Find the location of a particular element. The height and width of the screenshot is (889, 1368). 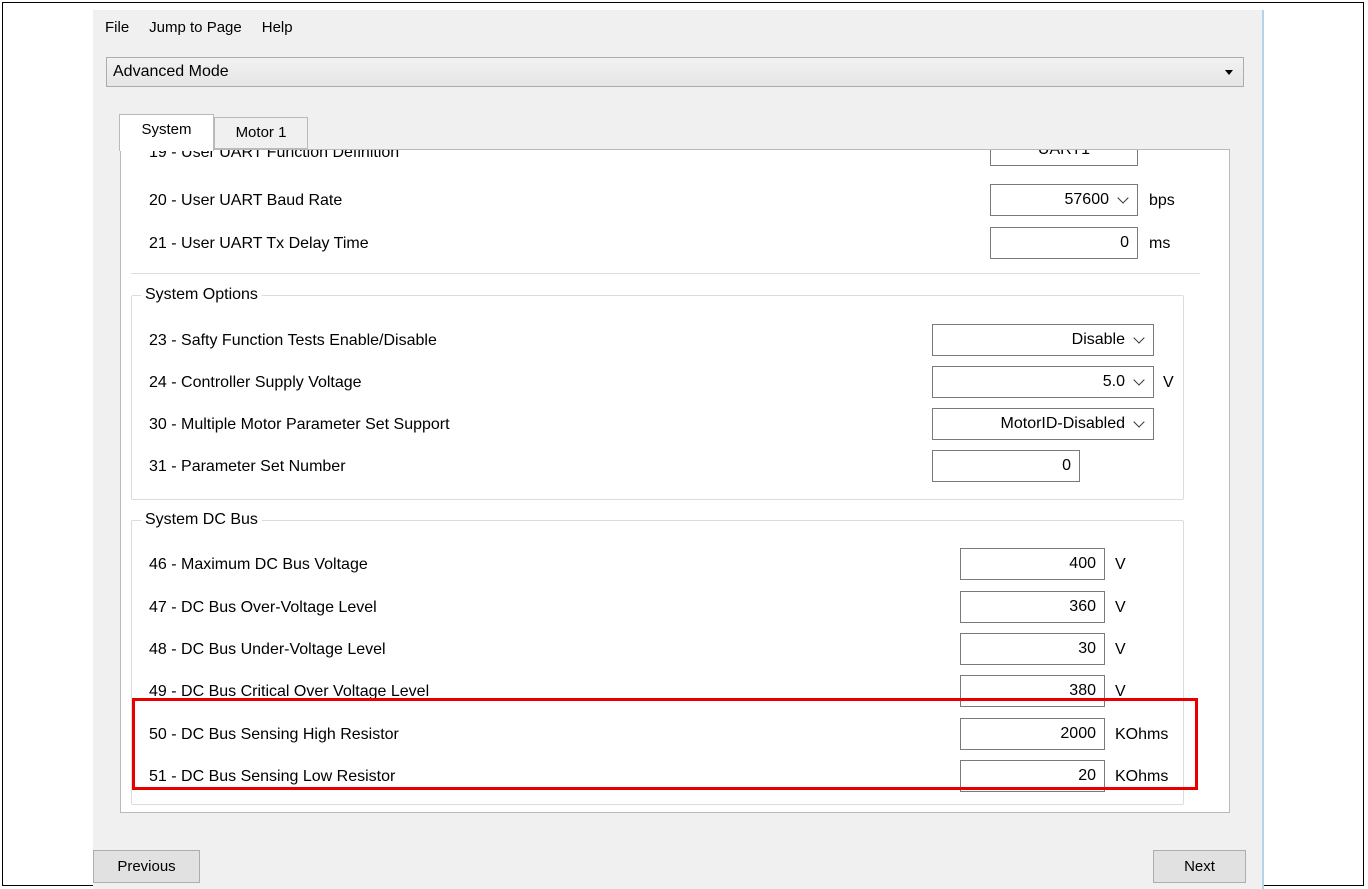

param-value-field: 20 is located at coordinates (1032, 776).